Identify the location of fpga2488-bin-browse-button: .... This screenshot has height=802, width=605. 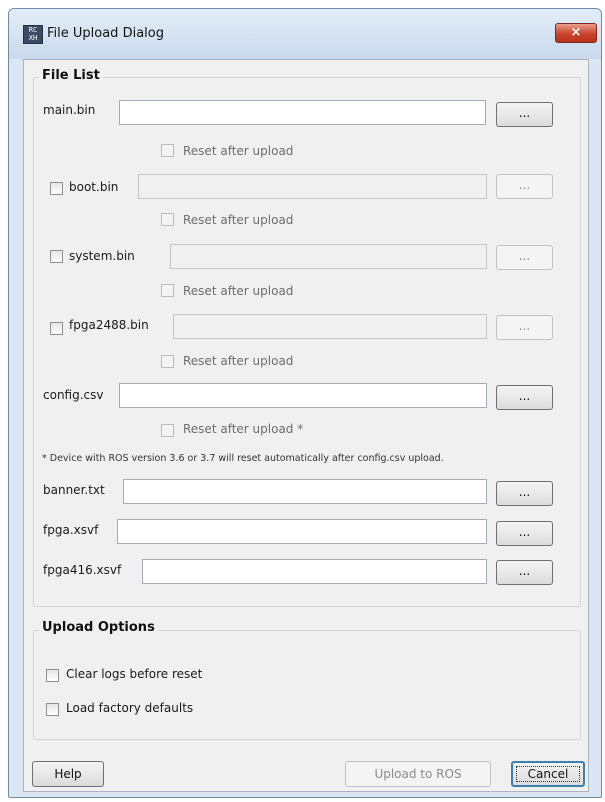
(524, 327).